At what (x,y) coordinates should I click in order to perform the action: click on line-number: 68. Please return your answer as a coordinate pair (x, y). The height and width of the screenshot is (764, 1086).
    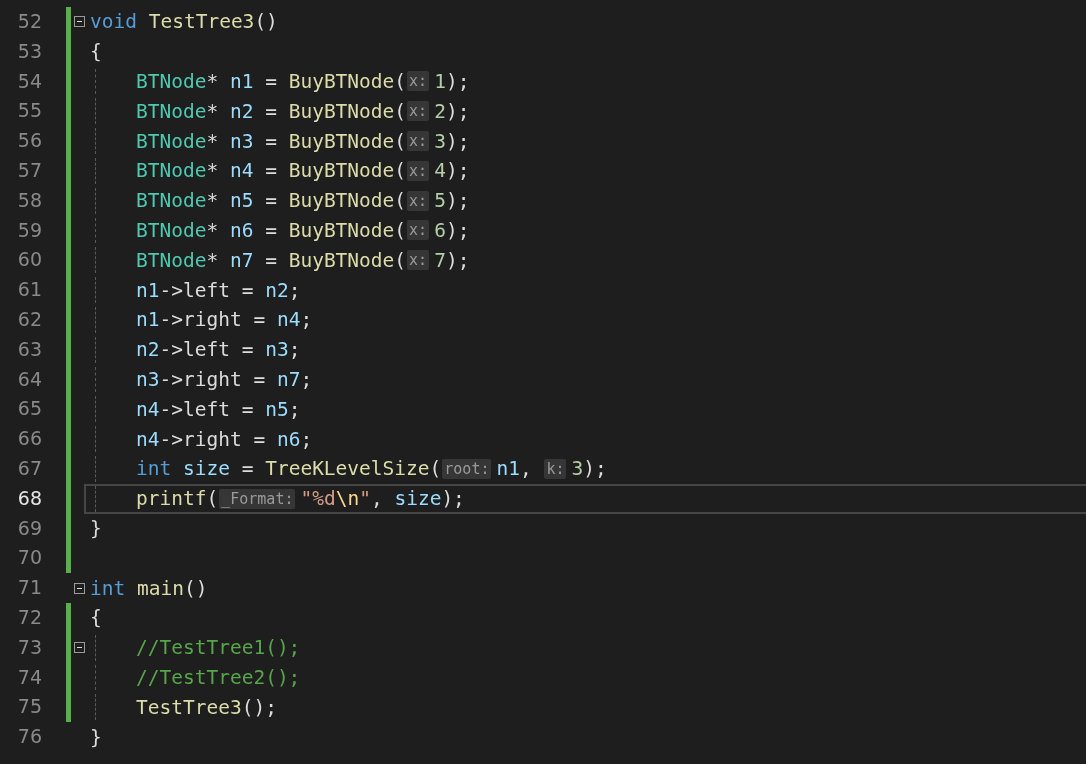
    Looking at the image, I should click on (29, 498).